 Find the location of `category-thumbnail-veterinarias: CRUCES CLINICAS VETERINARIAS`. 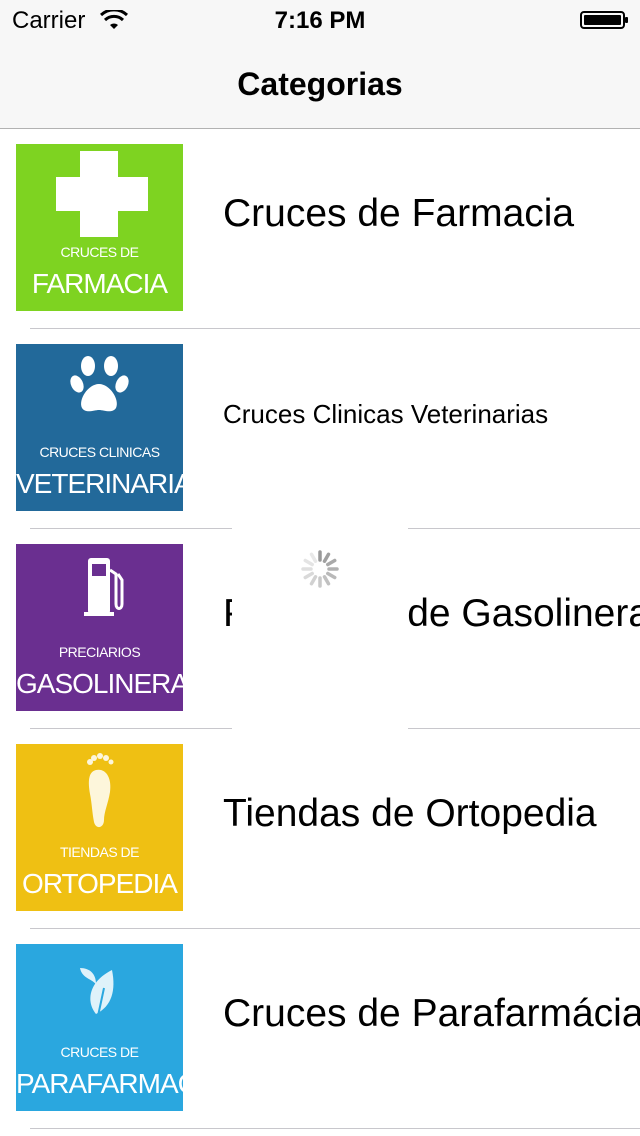

category-thumbnail-veterinarias: CRUCES CLINICAS VETERINARIAS is located at coordinates (99, 427).